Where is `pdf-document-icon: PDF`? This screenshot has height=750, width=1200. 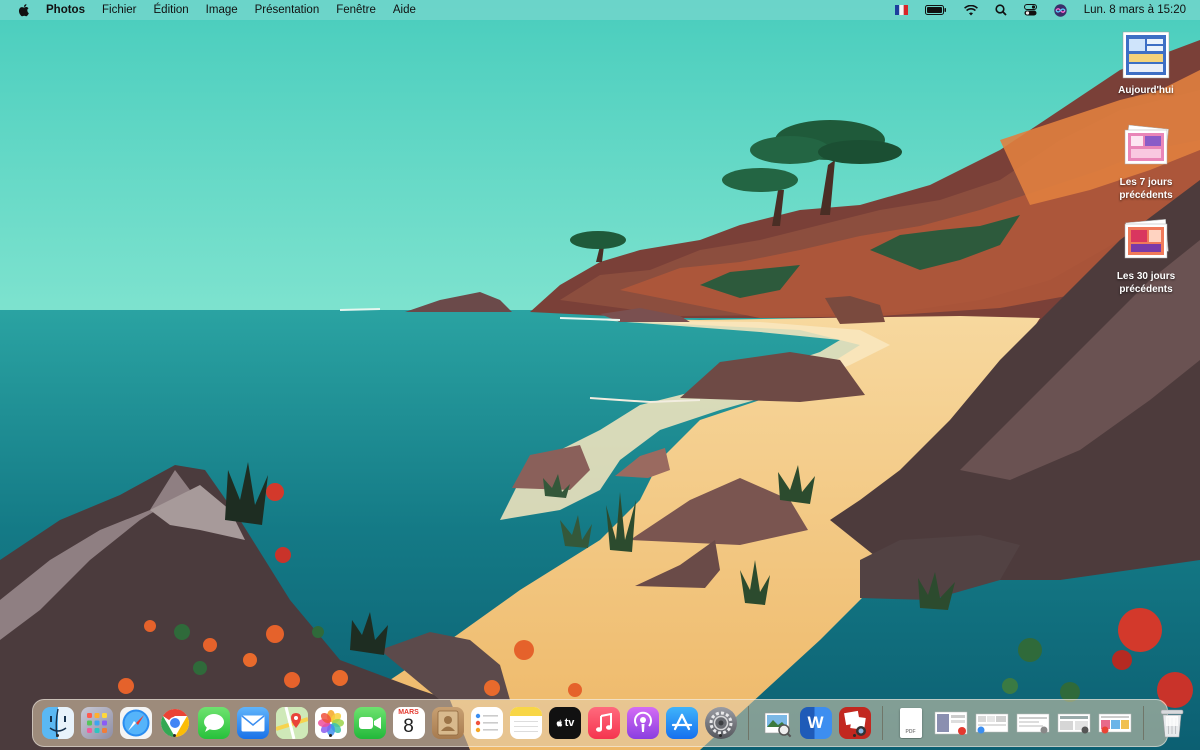 pdf-document-icon: PDF is located at coordinates (910, 723).